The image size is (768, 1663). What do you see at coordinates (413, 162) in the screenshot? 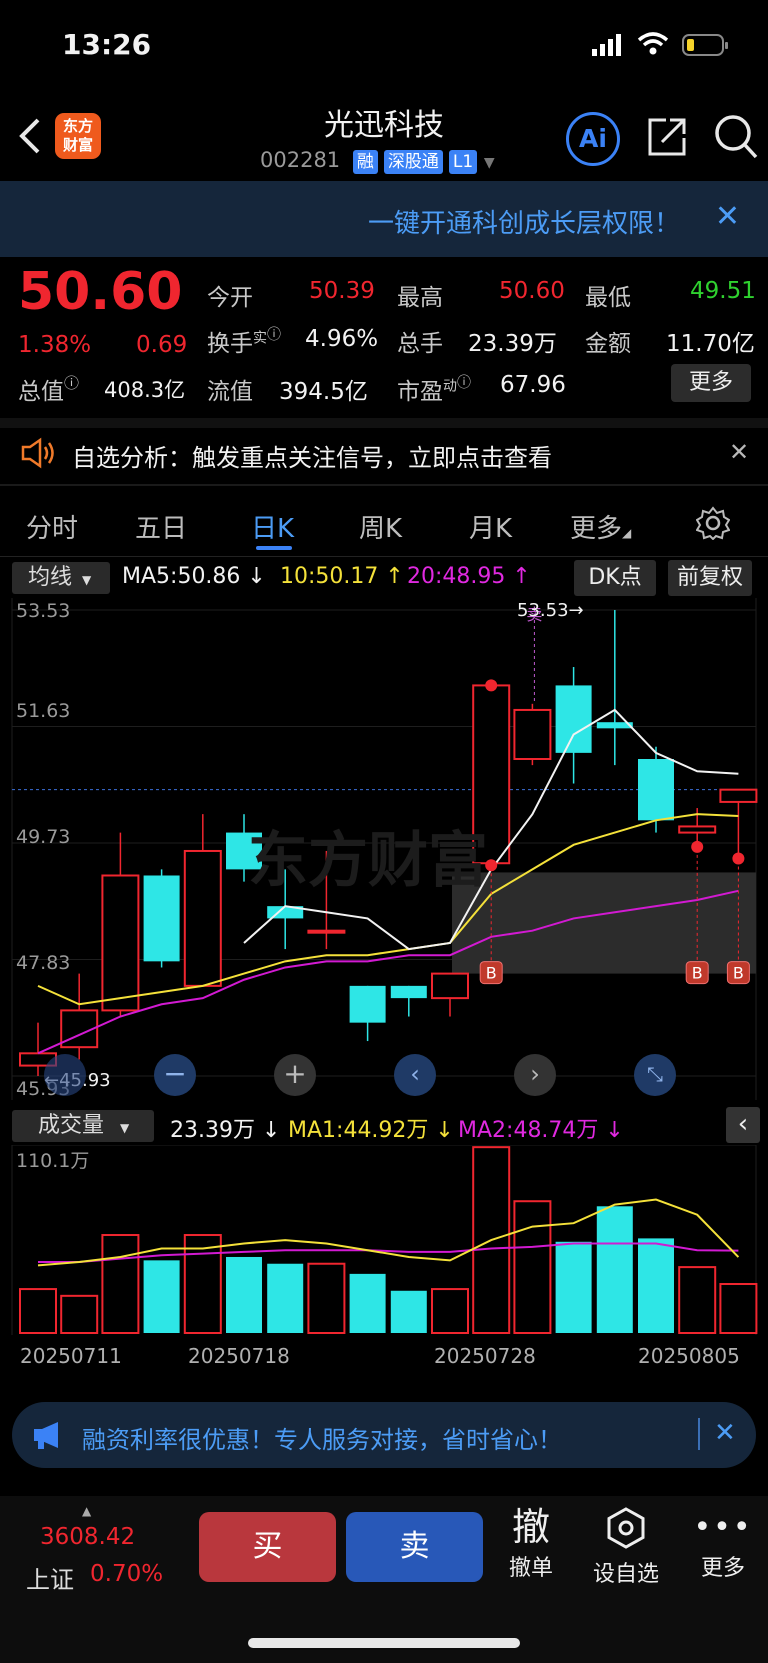
I see `tag-connect: 深股通` at bounding box center [413, 162].